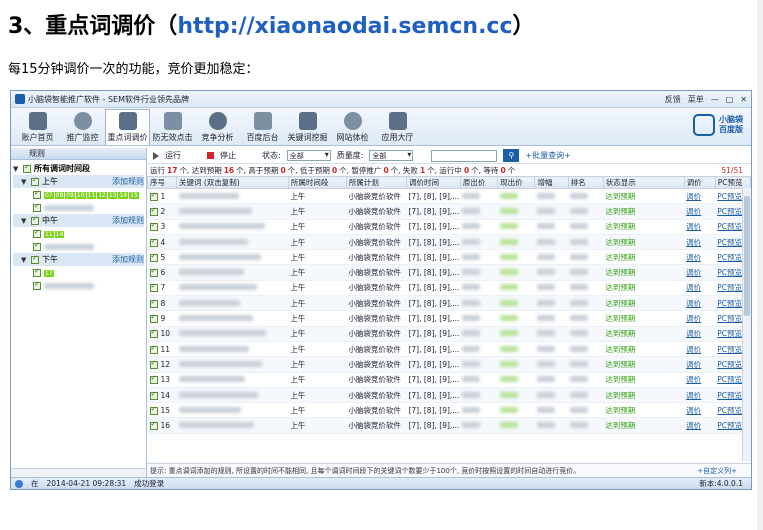  I want to click on tree-root: ▼ 所有调词时间段, so click(78, 168).